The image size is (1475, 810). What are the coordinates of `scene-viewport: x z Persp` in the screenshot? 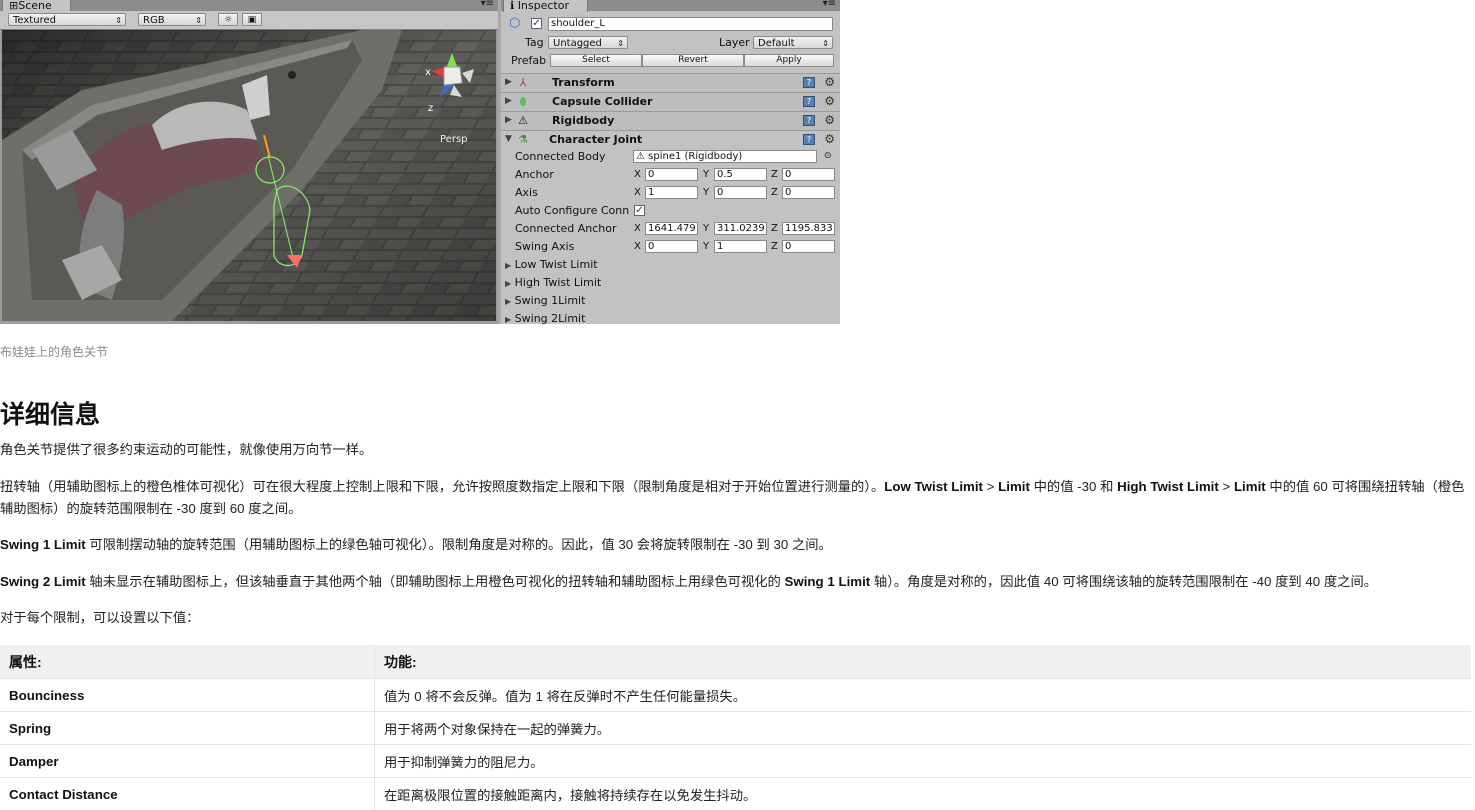 It's located at (249, 175).